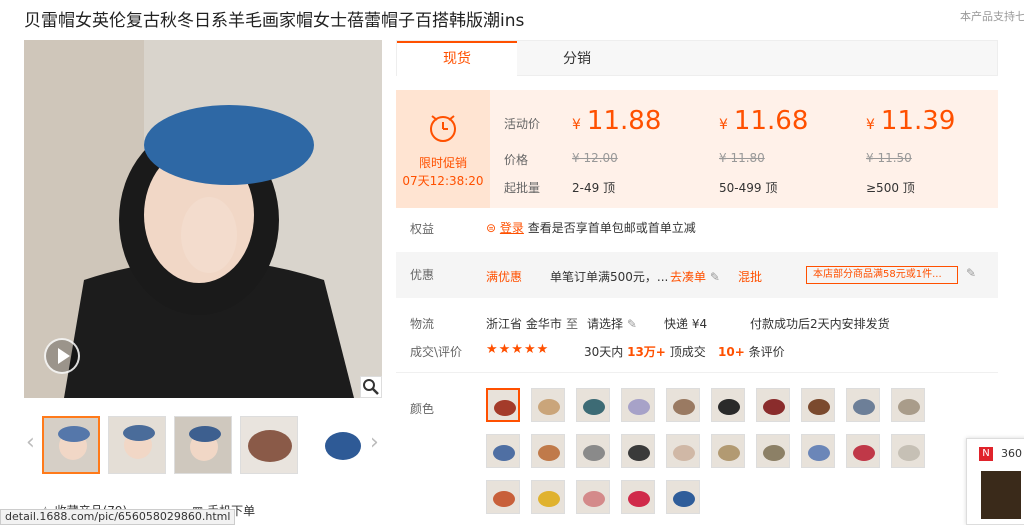 The width and height of the screenshot is (1024, 525). What do you see at coordinates (750, 277) in the screenshot?
I see `mixed-batch-tag: 混批` at bounding box center [750, 277].